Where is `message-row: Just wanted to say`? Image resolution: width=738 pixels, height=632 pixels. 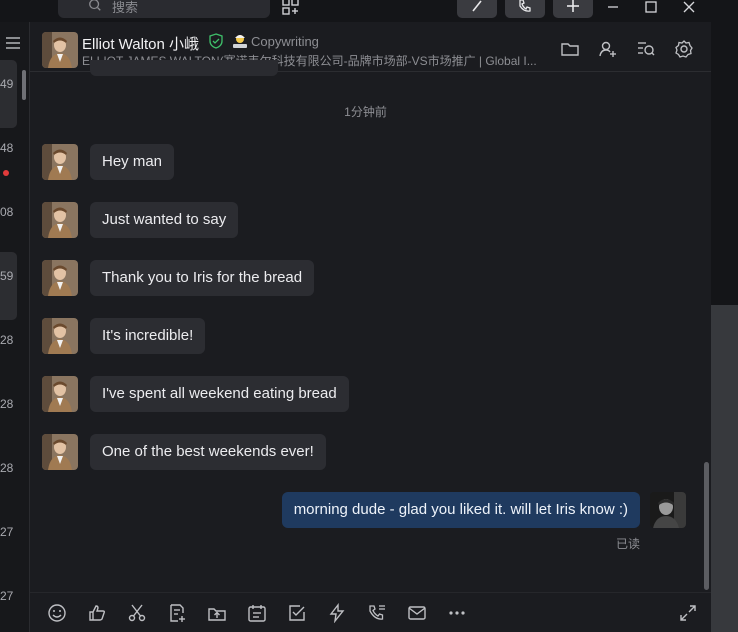
message-row: Just wanted to say is located at coordinates (140, 220).